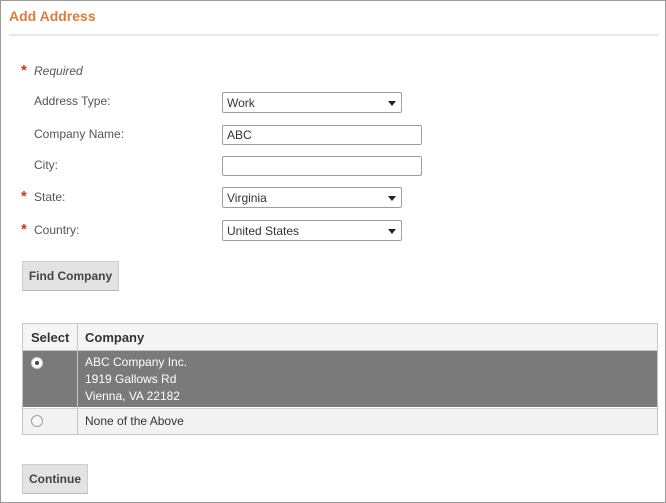 Image resolution: width=666 pixels, height=503 pixels. Describe the element at coordinates (340, 337) in the screenshot. I see `table-header-row: Select Company` at that location.